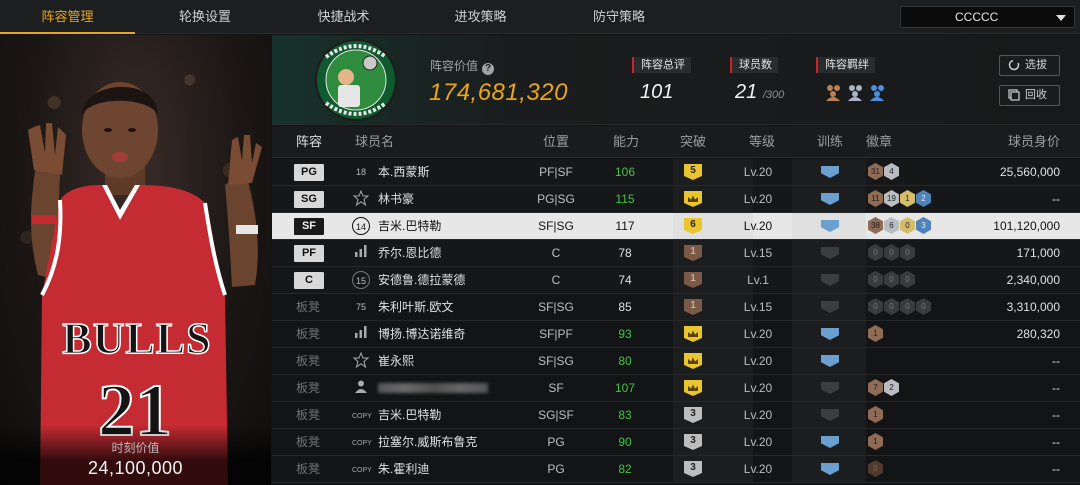 The image size is (1080, 485). What do you see at coordinates (409, 253) in the screenshot?
I see `player-name: 乔尔.恩比德` at bounding box center [409, 253].